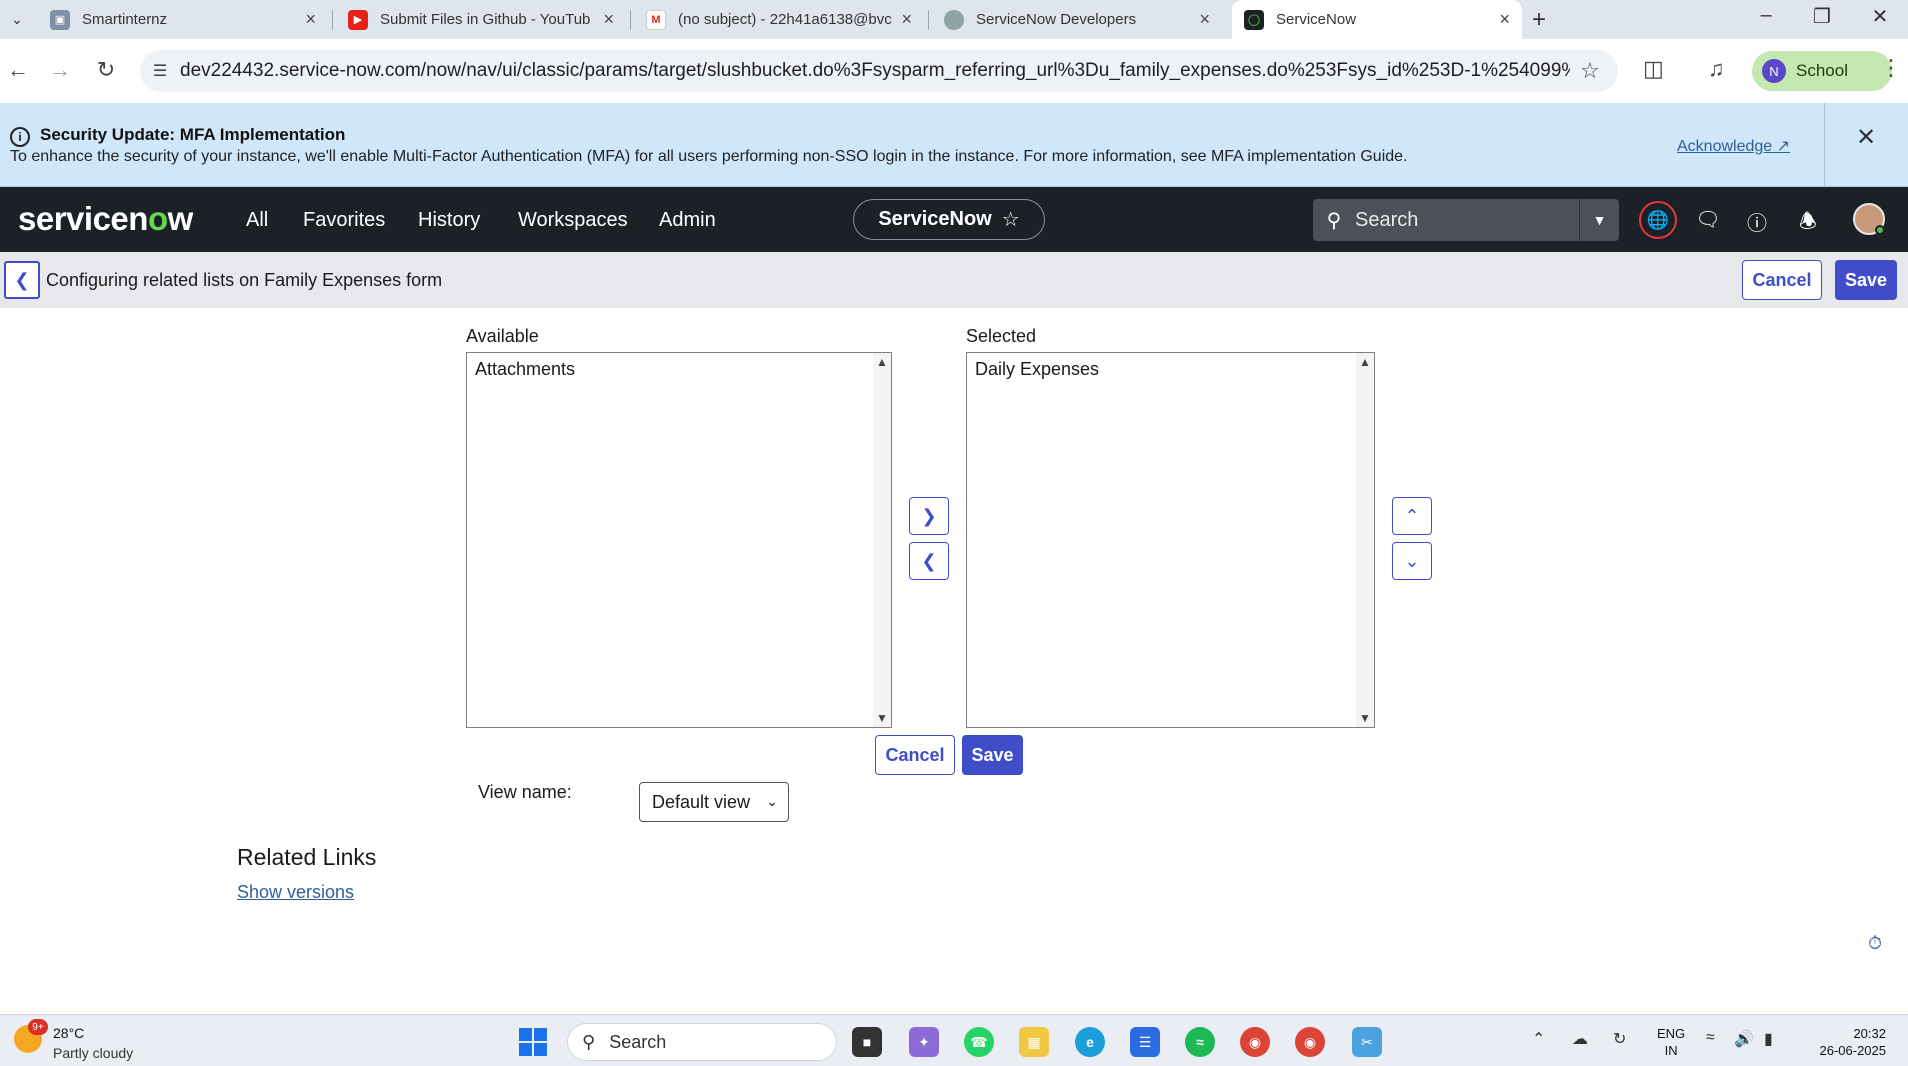  I want to click on snipping-tool-icon: ✂, so click(1367, 1042).